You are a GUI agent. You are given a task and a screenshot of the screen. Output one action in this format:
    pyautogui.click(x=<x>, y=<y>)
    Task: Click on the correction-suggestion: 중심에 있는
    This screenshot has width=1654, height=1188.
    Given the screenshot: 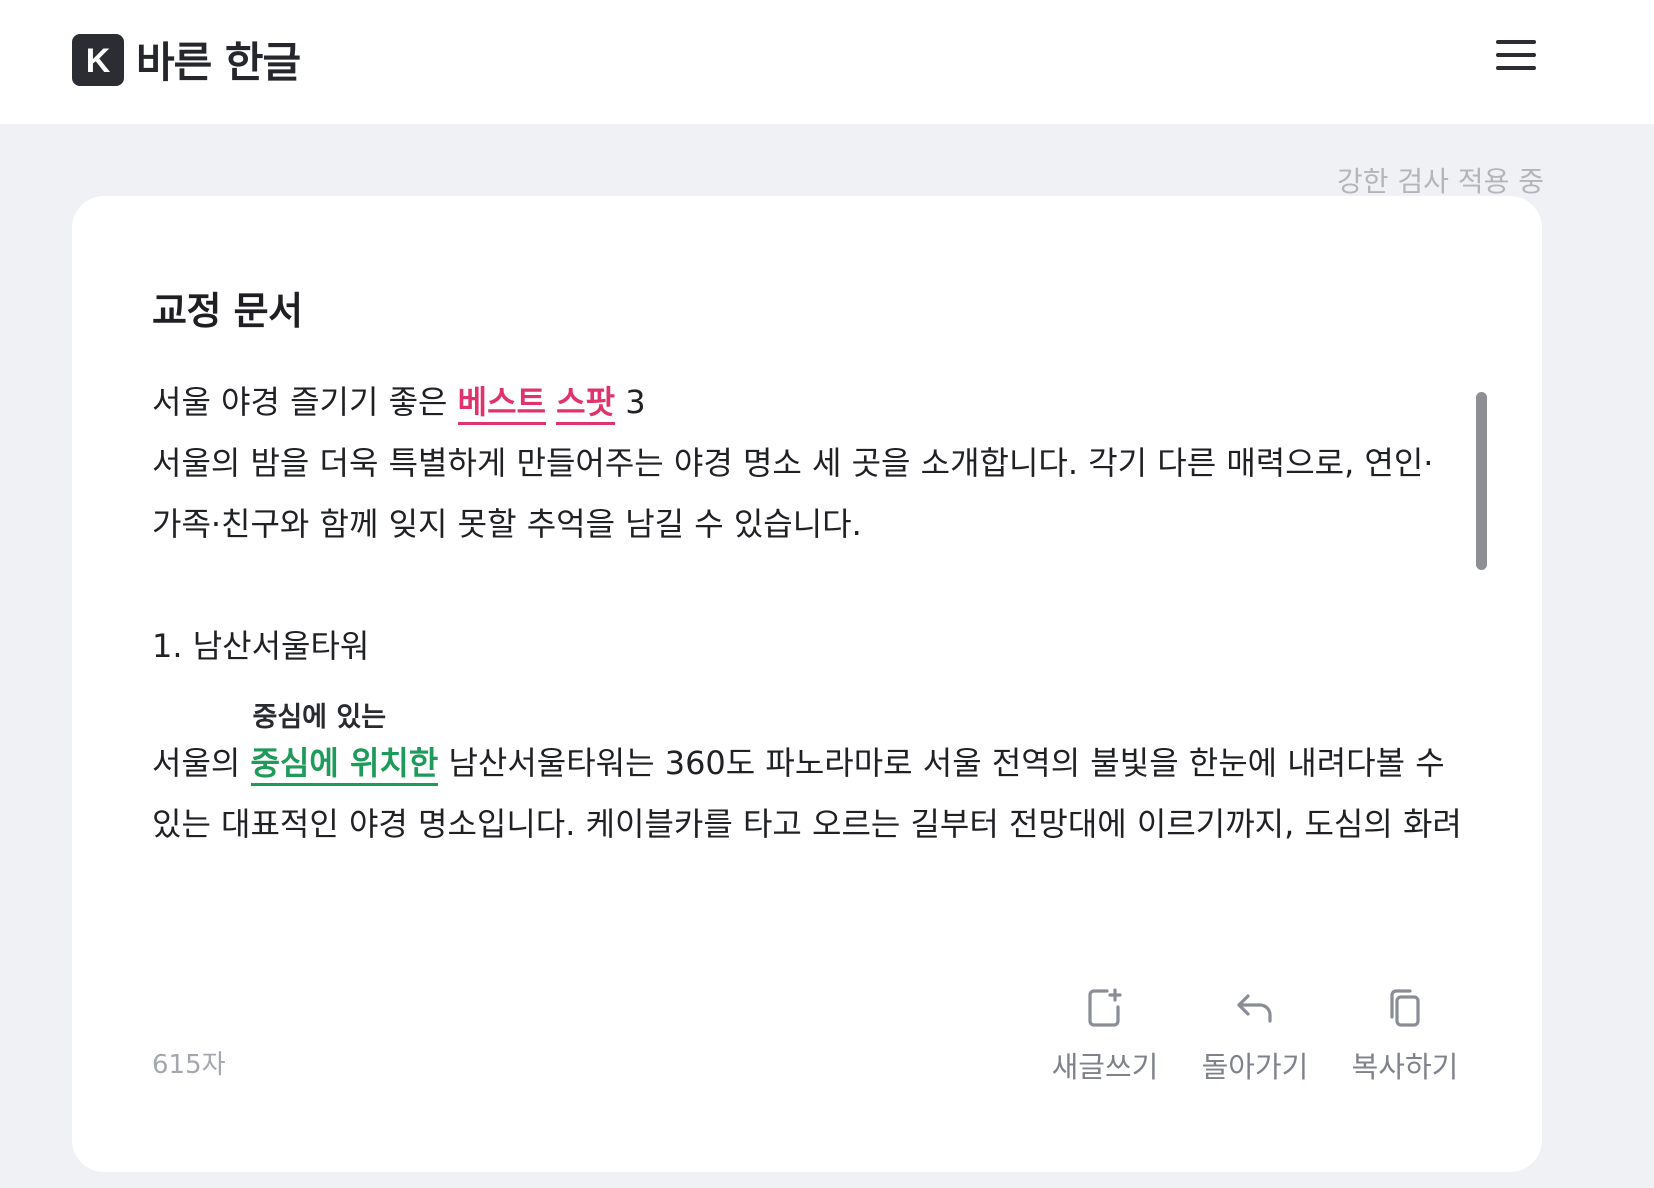 What is the action you would take?
    pyautogui.click(x=320, y=718)
    